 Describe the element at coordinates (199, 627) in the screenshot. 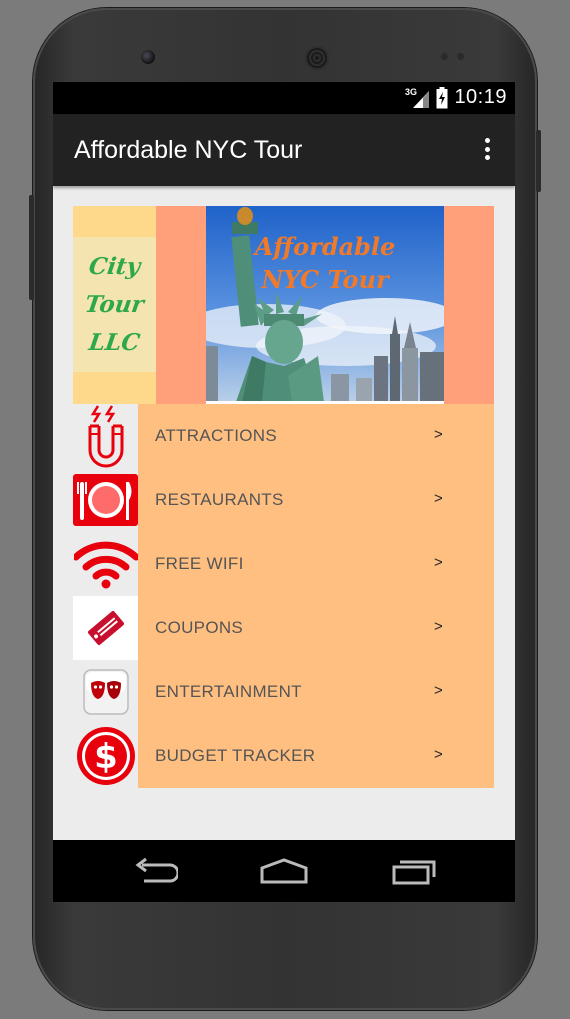

I see `menu-item-label: COUPONS` at that location.